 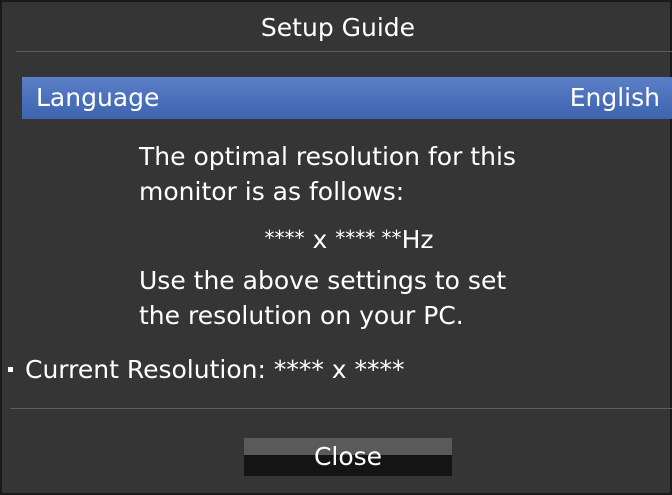 What do you see at coordinates (284, 238) in the screenshot?
I see `res-width: ****` at bounding box center [284, 238].